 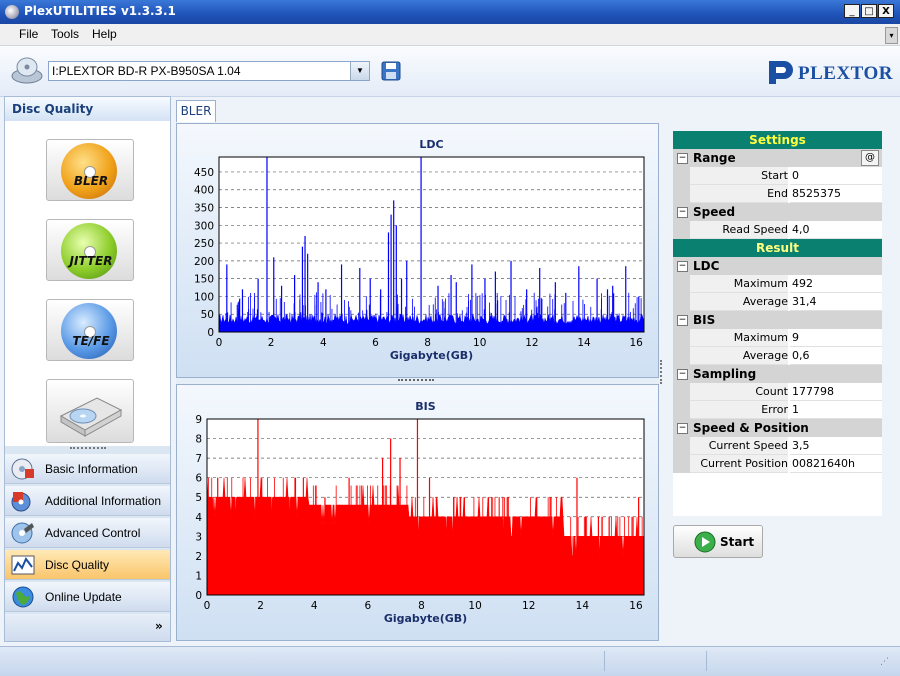 I want to click on plot-area, so click(x=431, y=244).